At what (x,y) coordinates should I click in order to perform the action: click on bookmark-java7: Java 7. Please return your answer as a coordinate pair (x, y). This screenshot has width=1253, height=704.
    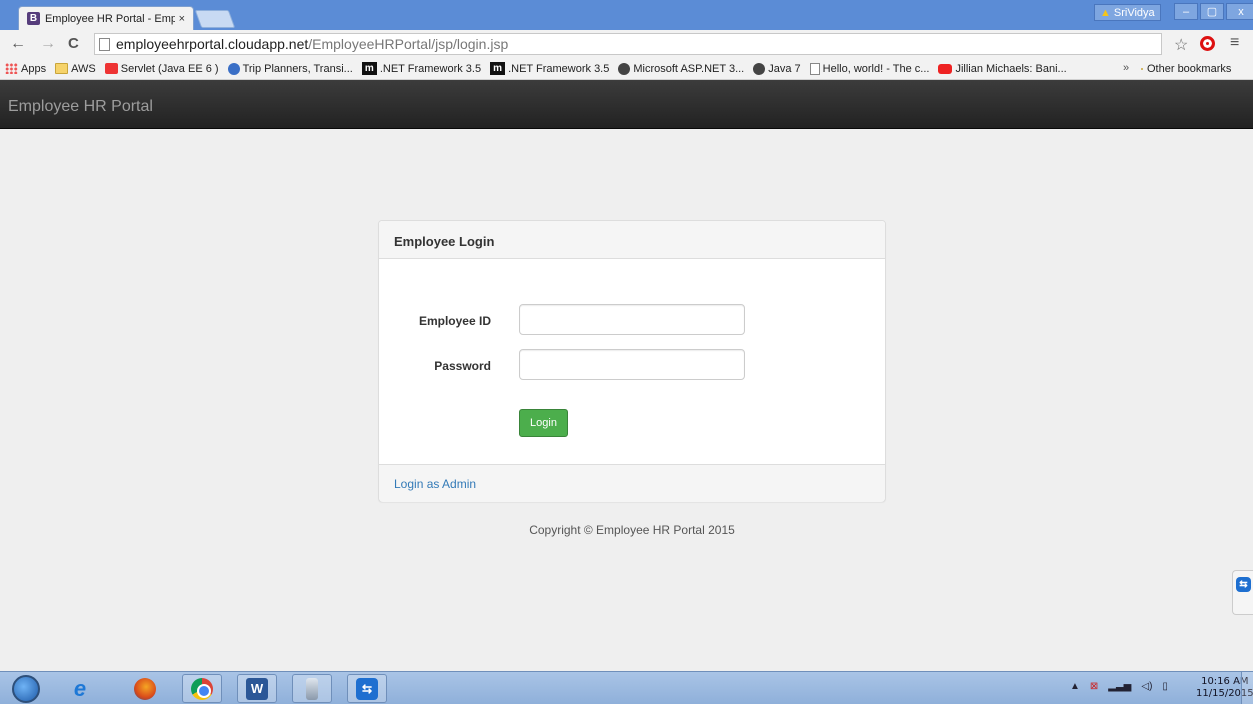
    Looking at the image, I should click on (777, 68).